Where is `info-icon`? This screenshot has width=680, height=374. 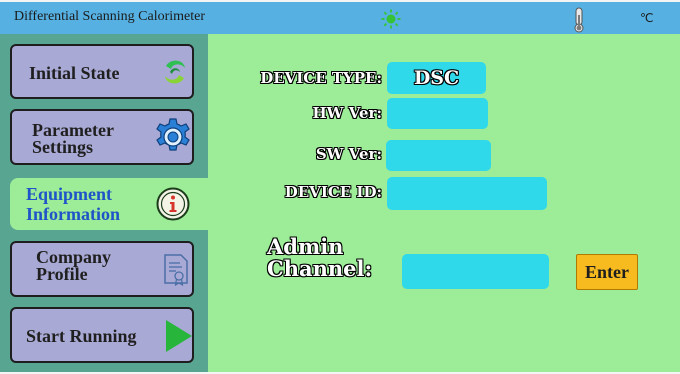
info-icon is located at coordinates (173, 204).